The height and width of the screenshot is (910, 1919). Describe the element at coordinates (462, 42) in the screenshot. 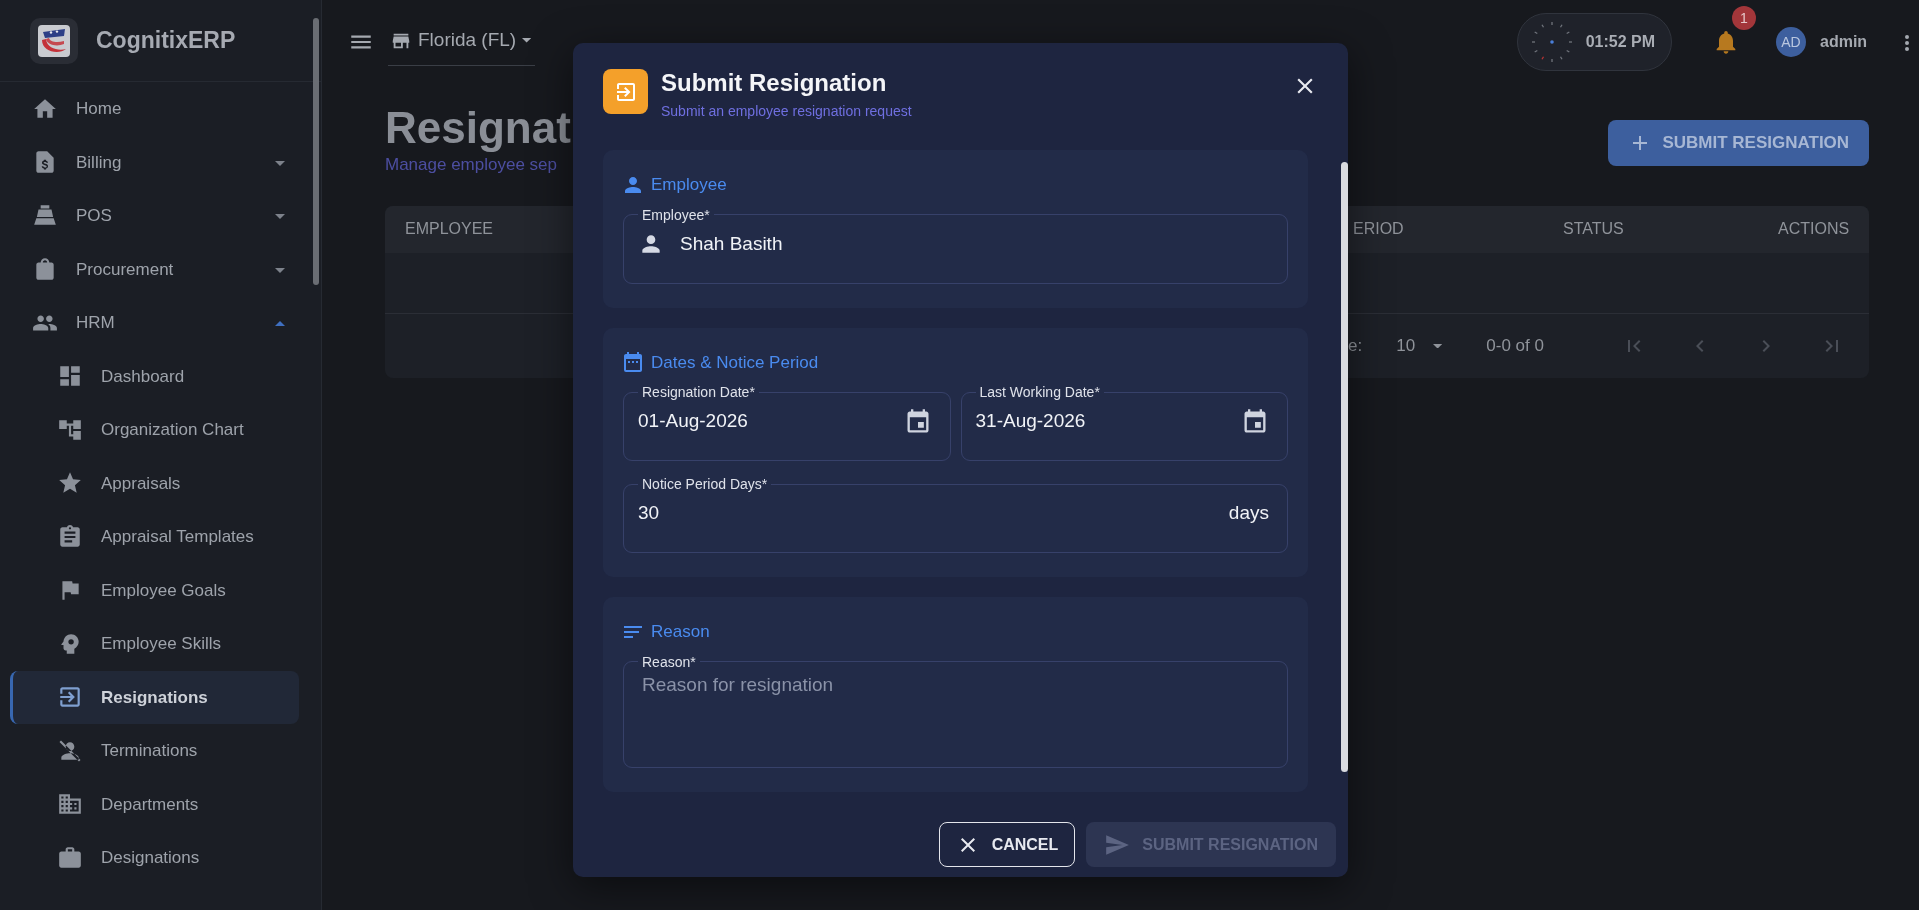

I see `location-selector: Florida (FL)` at that location.